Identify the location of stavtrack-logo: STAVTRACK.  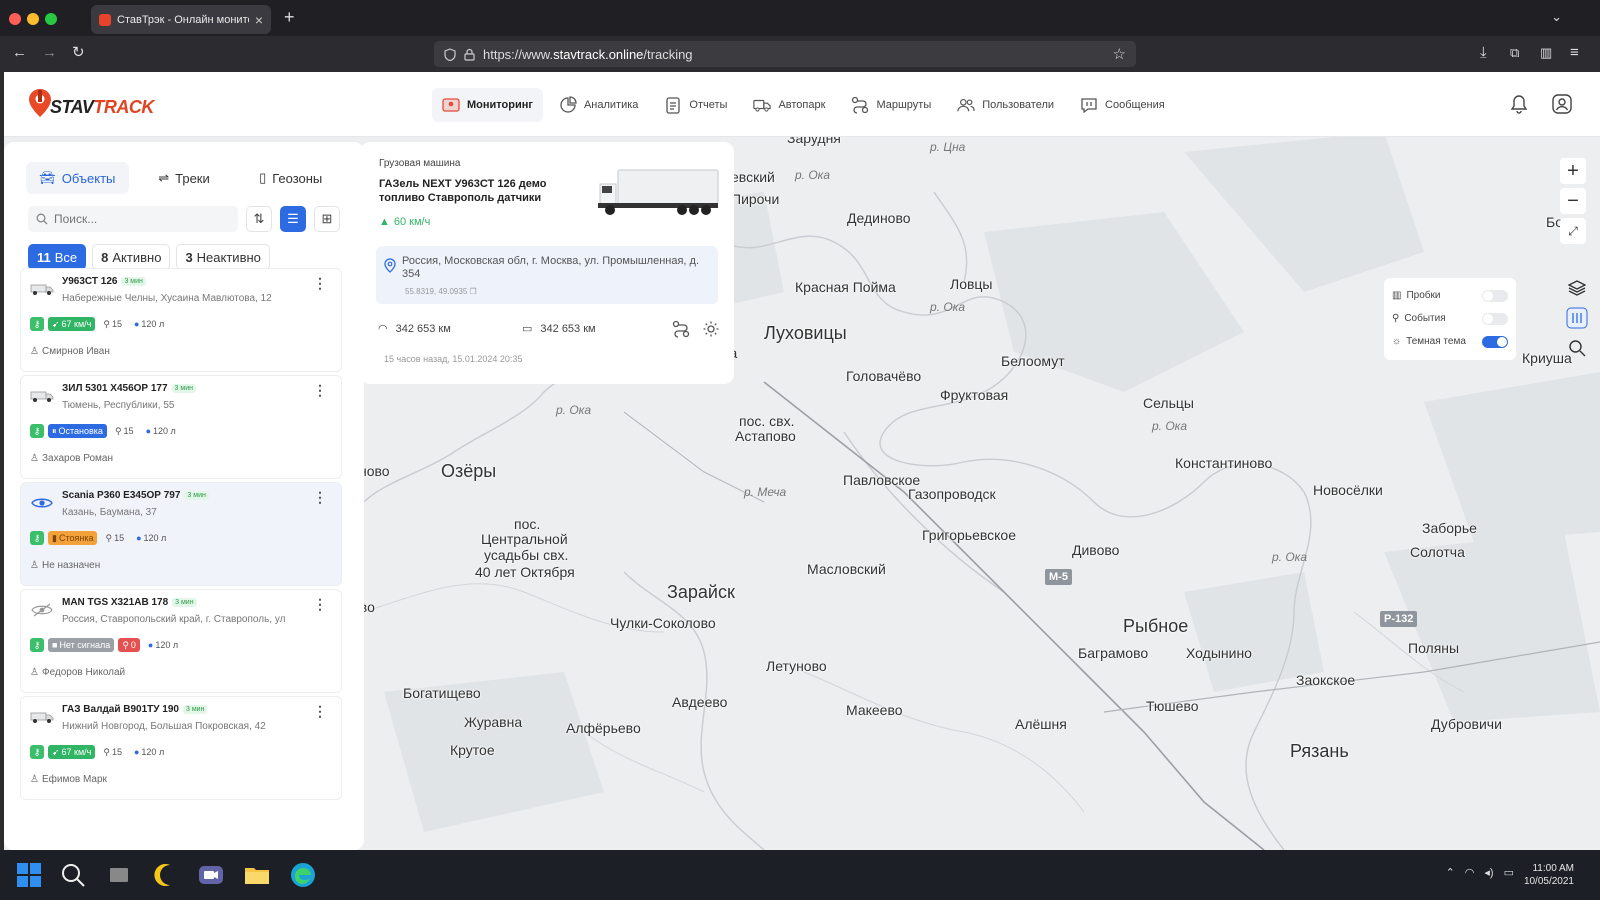
(91, 103).